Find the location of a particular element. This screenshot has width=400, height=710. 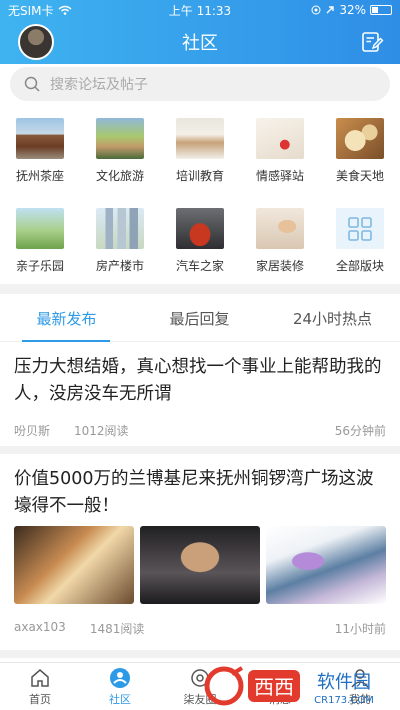

post-title: 价值5000万的兰博基尼来抚州铜锣湾广场这波壕得不一般！ is located at coordinates (200, 493).